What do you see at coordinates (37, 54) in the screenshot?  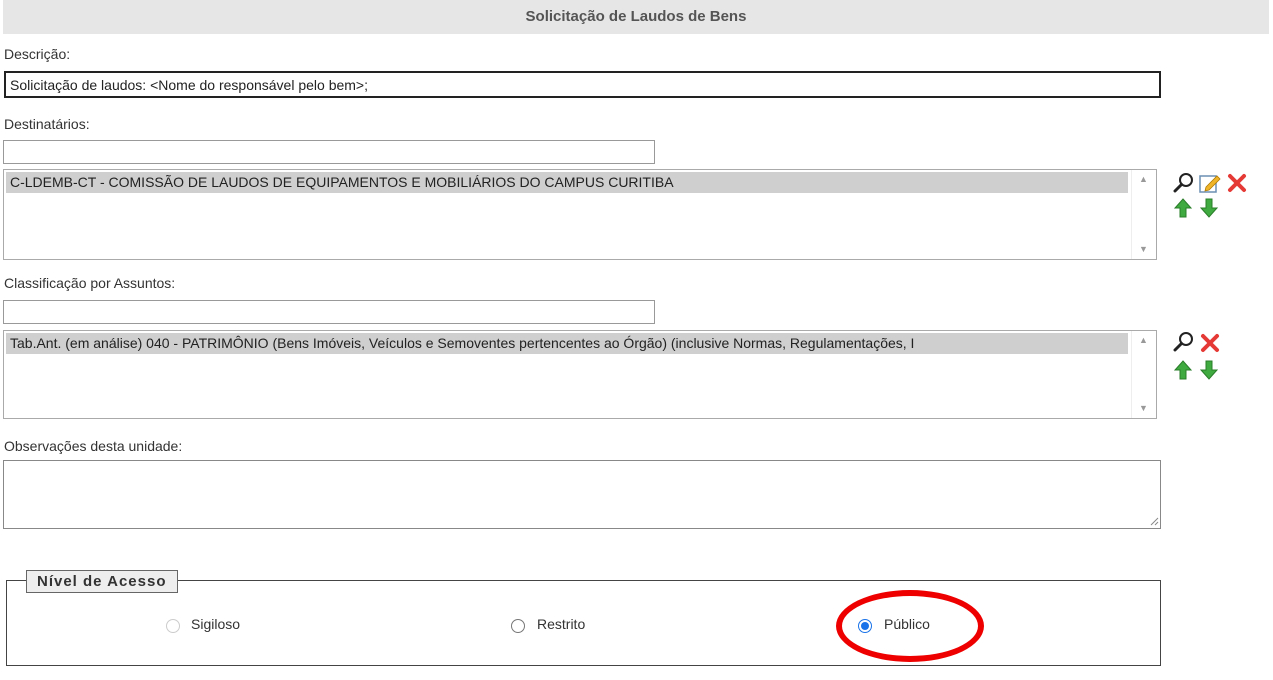 I see `descricao-label: Descrição:` at bounding box center [37, 54].